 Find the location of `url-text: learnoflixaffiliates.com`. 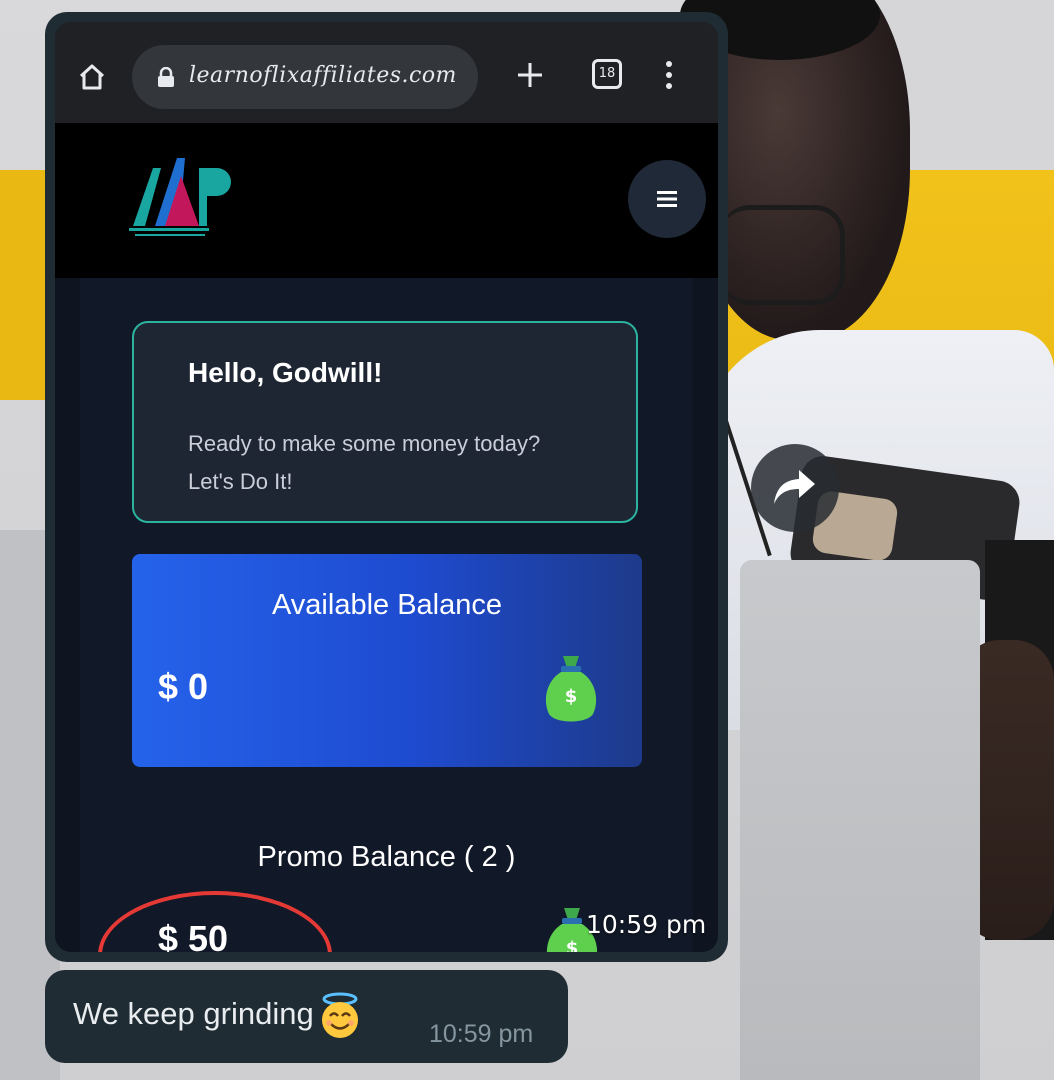

url-text: learnoflixaffiliates.com is located at coordinates (323, 75).